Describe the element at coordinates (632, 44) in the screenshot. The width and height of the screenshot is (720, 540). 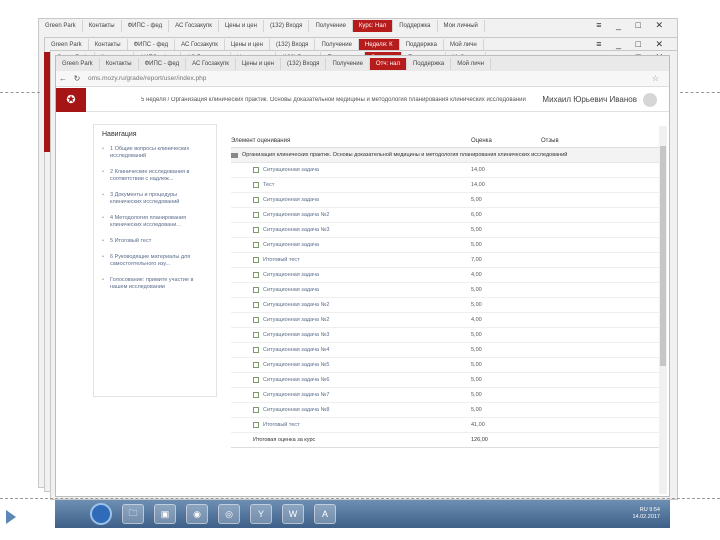
I see `window-controls-back-2: ≡ _ □ ✕` at that location.